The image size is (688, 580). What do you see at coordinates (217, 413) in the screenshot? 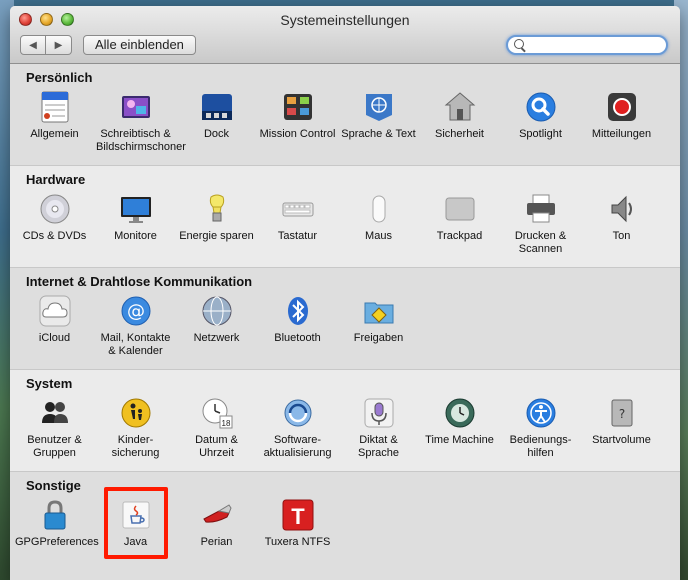
I see `clock-calendar-icon: 18` at bounding box center [217, 413].